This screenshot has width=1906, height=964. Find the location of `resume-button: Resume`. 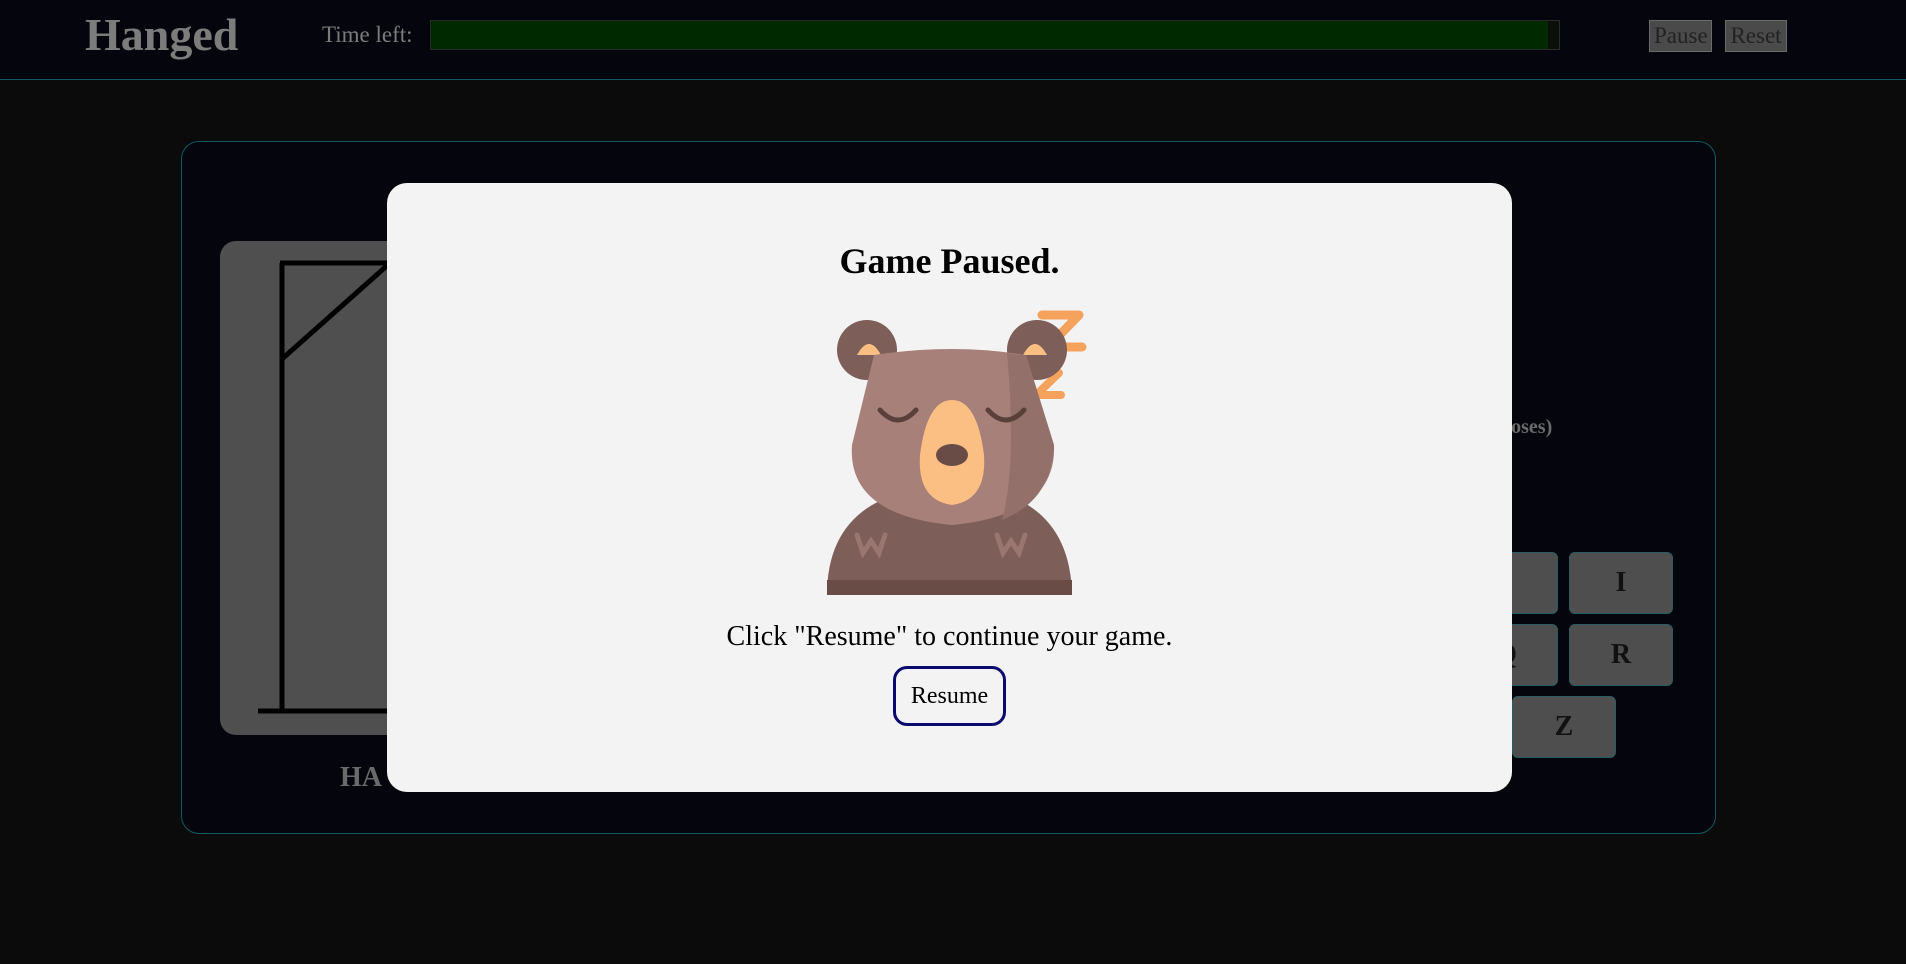

resume-button: Resume is located at coordinates (949, 696).